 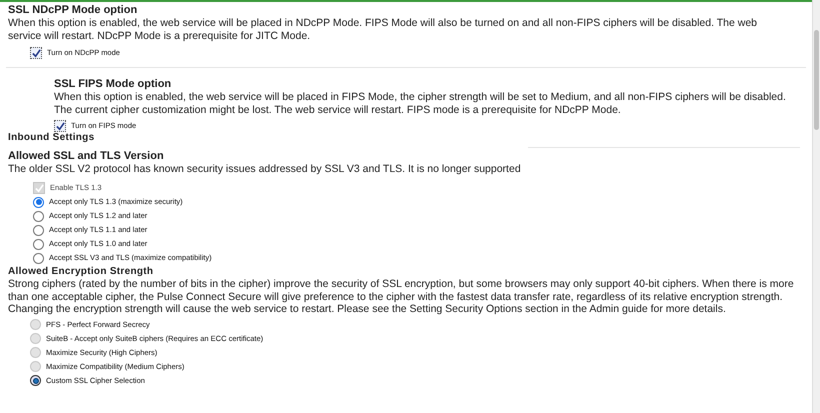 What do you see at coordinates (401, 297) in the screenshot?
I see `section-description: Strong ciphers (rated by the number of bits in the cipher) improve the security of SSL encryption, but some browsers may only support 40-bit ciphers. When there is more than one acceptable cipher, the Pulse Connect Secure will give preference to the cipher with the fastest data transfer rate, regardless of its relative encryption strength. Changing the encryption strength will cause the web service to restart. Please see the Setting Security Options section in the Admin guide for more details.` at bounding box center [401, 297].